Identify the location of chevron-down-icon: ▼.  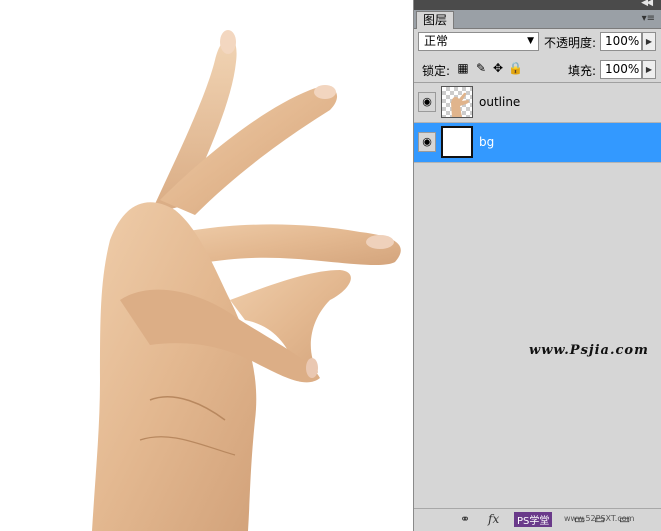
(530, 41).